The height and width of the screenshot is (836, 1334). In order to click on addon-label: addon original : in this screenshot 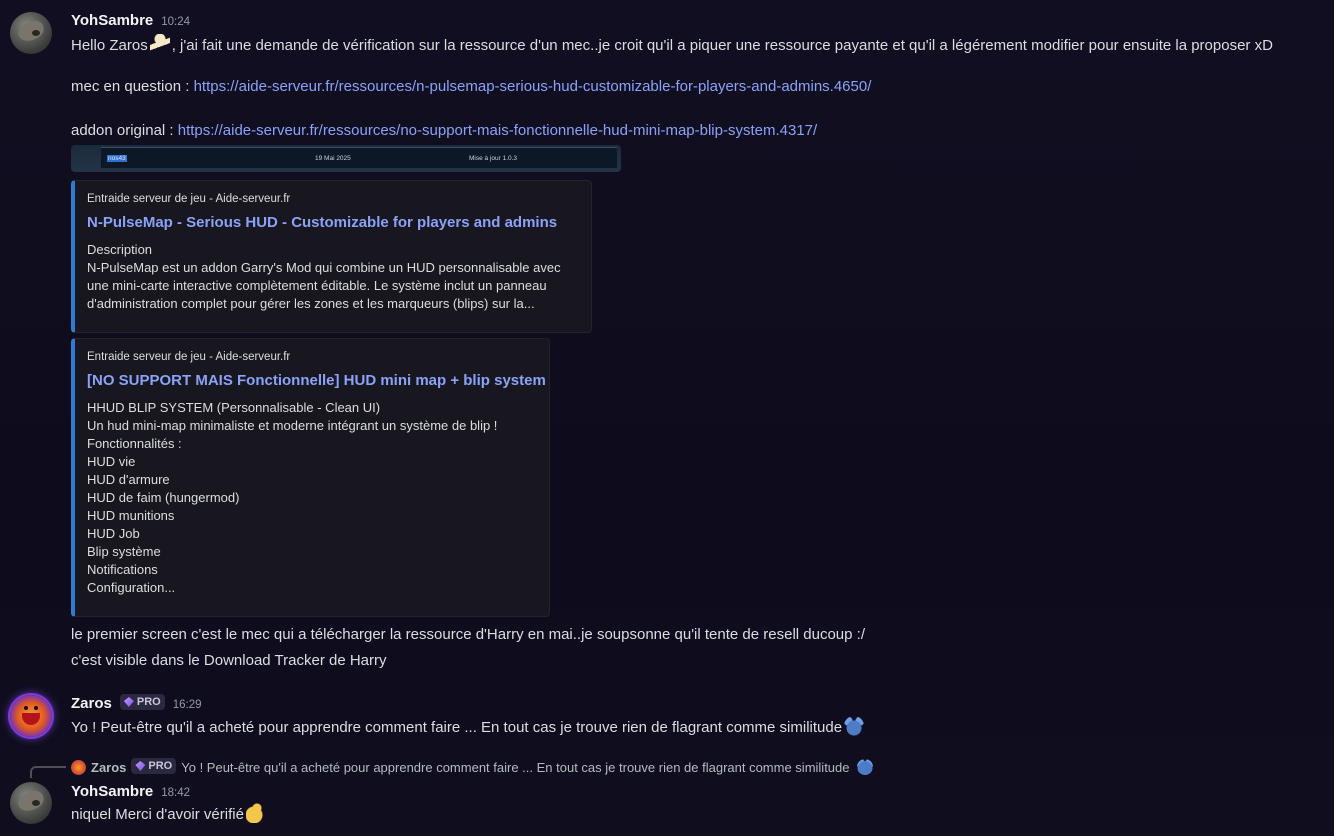, I will do `click(124, 130)`.